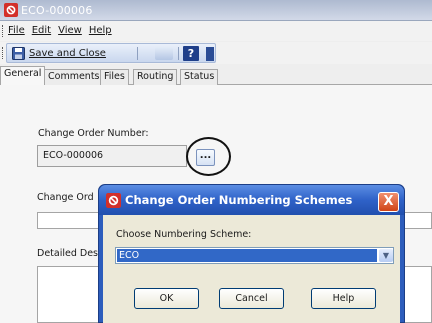 The height and width of the screenshot is (323, 432). Describe the element at coordinates (208, 156) in the screenshot. I see `highlight-circle` at that location.